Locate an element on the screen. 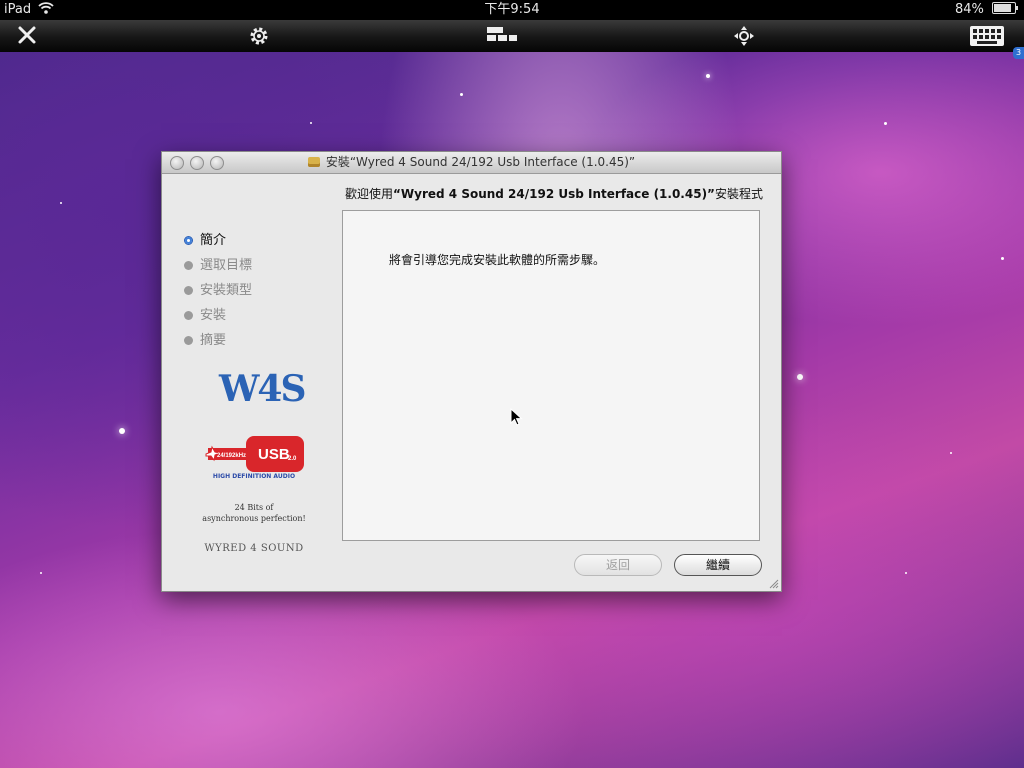 The width and height of the screenshot is (1024, 768). step-introduction: 簡介 is located at coordinates (218, 245).